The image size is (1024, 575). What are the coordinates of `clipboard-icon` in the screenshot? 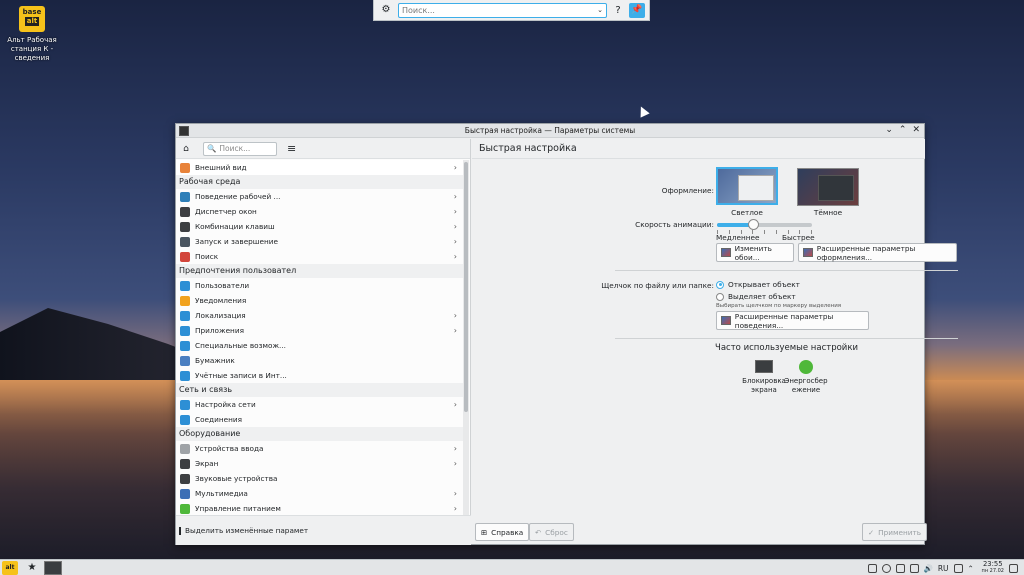 It's located at (914, 568).